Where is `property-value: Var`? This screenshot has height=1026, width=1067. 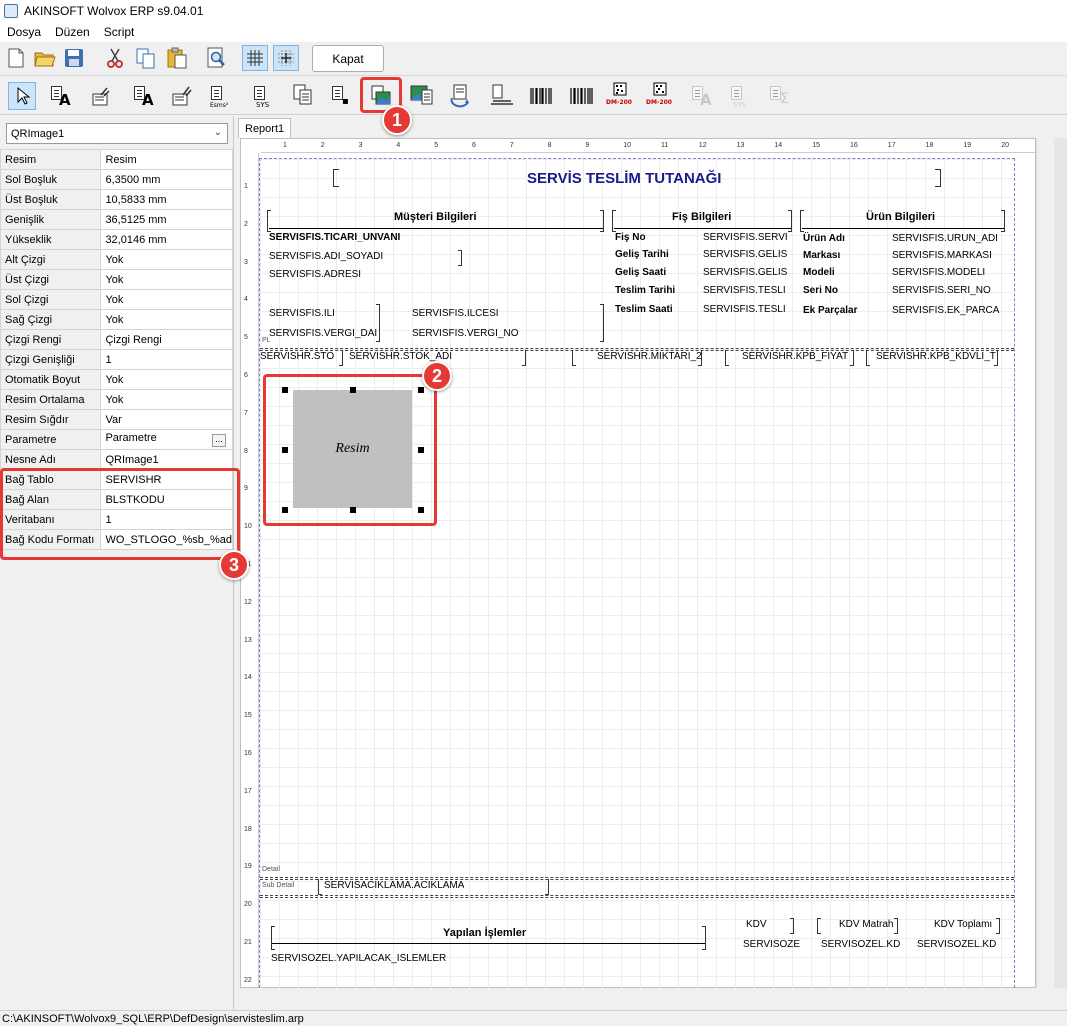
property-value: Var is located at coordinates (166, 419).